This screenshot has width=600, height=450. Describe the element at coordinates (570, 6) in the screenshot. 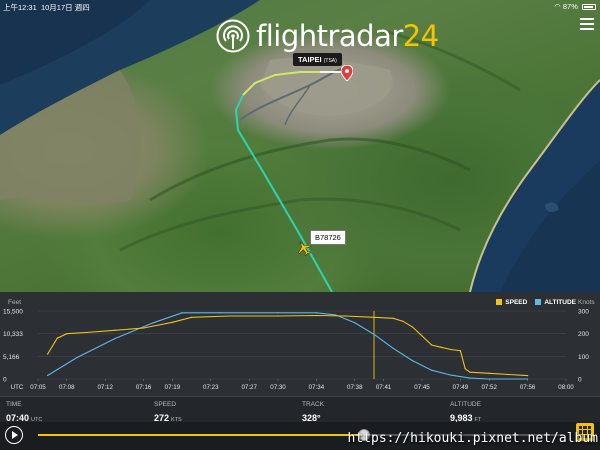

I see `battery-percent: 87%` at that location.